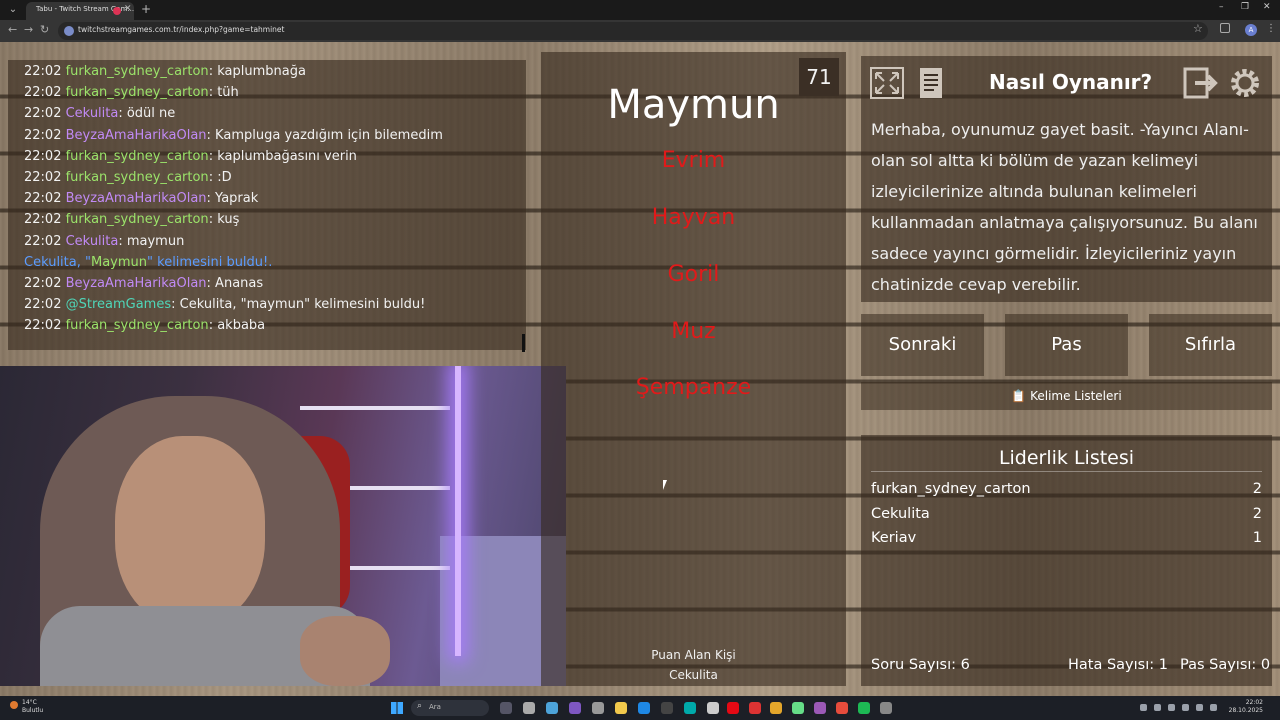 This screenshot has width=1280, height=720. Describe the element at coordinates (951, 489) in the screenshot. I see `player-name: furkan_sydney_carton` at that location.